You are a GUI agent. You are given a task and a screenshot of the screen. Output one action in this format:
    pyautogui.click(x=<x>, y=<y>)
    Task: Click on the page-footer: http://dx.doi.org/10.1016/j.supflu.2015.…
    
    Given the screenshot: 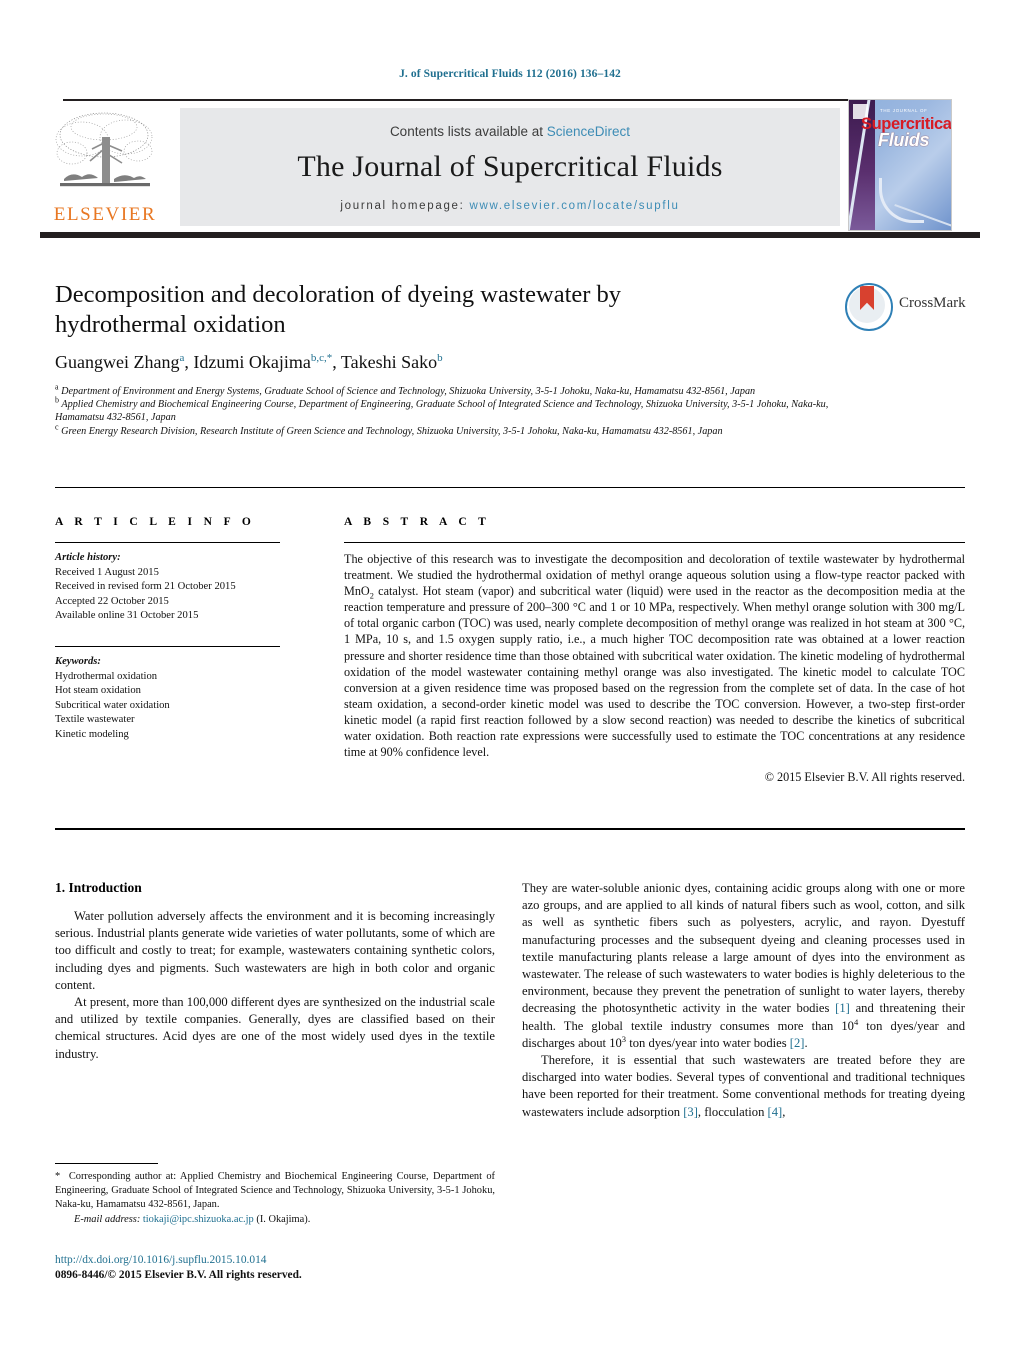 What is the action you would take?
    pyautogui.click(x=285, y=1268)
    